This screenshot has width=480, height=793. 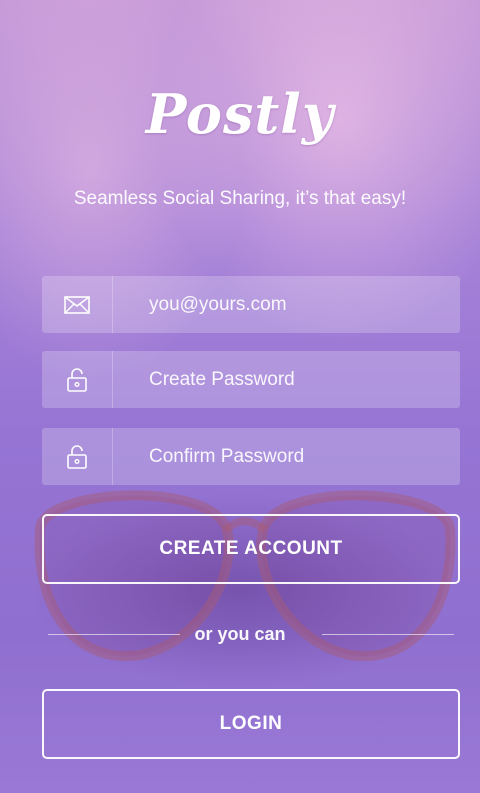 I want to click on confirm-password-field, so click(x=251, y=456).